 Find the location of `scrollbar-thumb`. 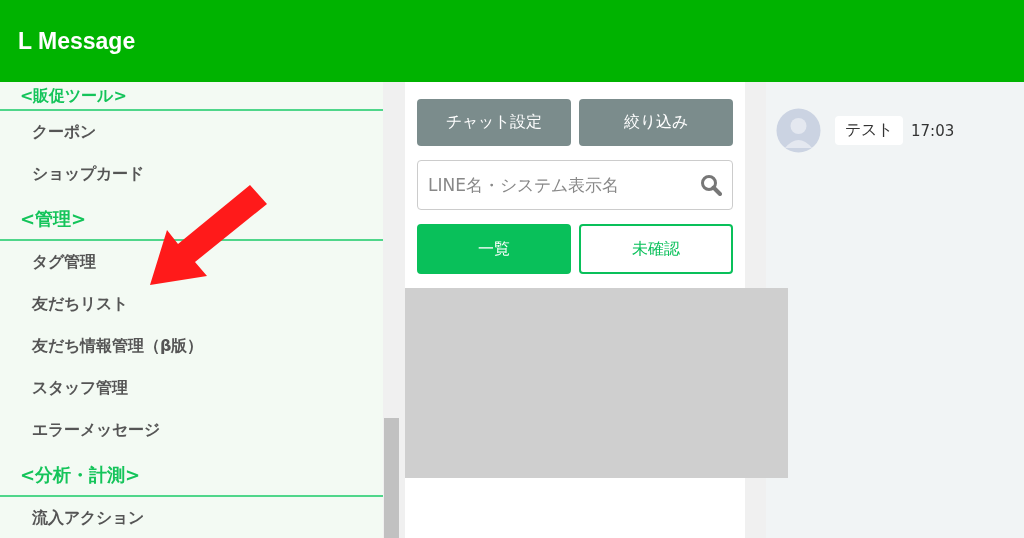

scrollbar-thumb is located at coordinates (391, 478).